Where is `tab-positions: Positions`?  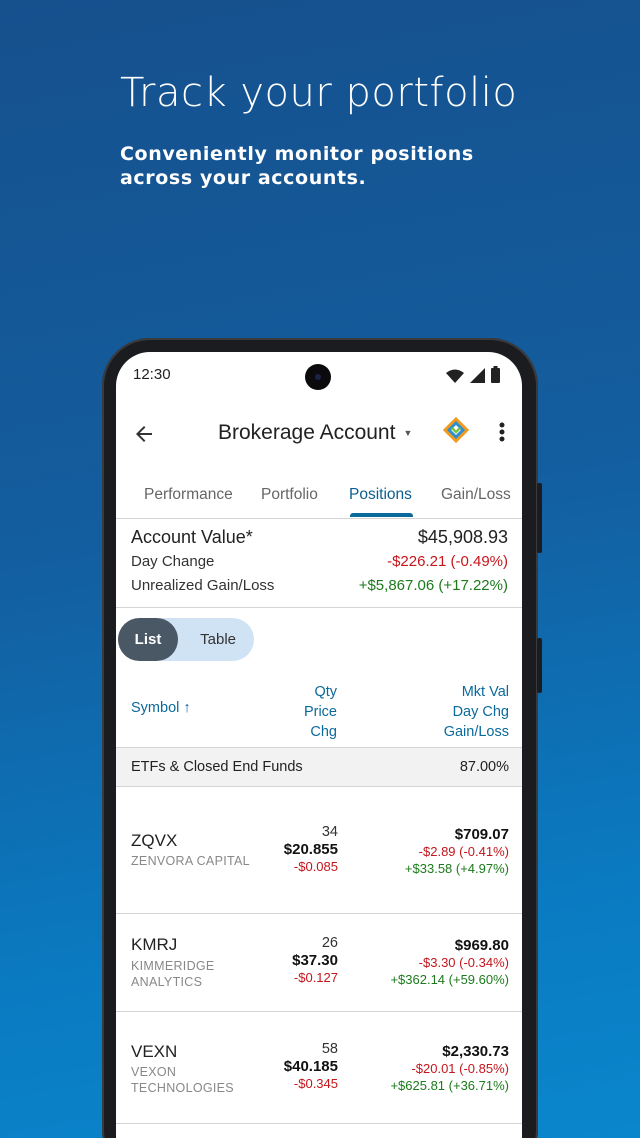 tab-positions: Positions is located at coordinates (380, 495).